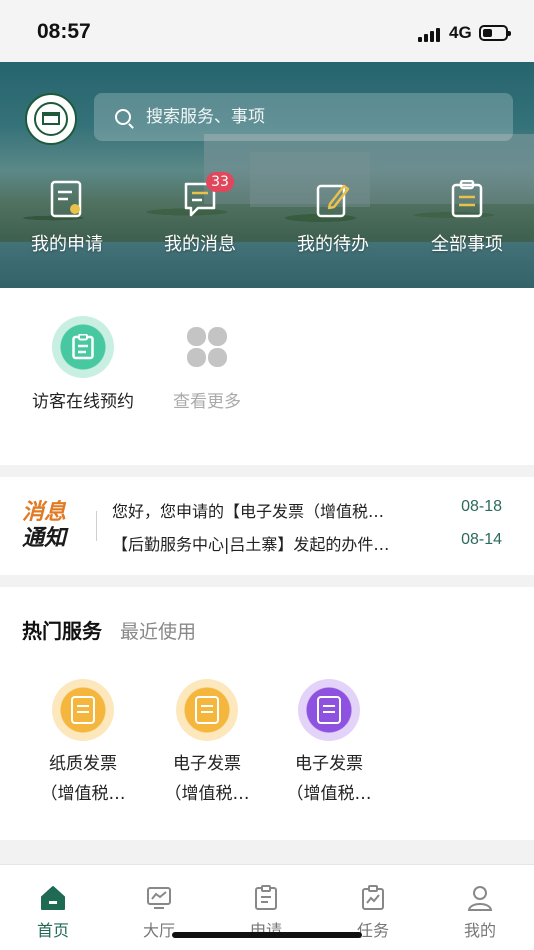 This screenshot has height=950, width=534. I want to click on quick-my-messages: 我的消息, so click(200, 226).